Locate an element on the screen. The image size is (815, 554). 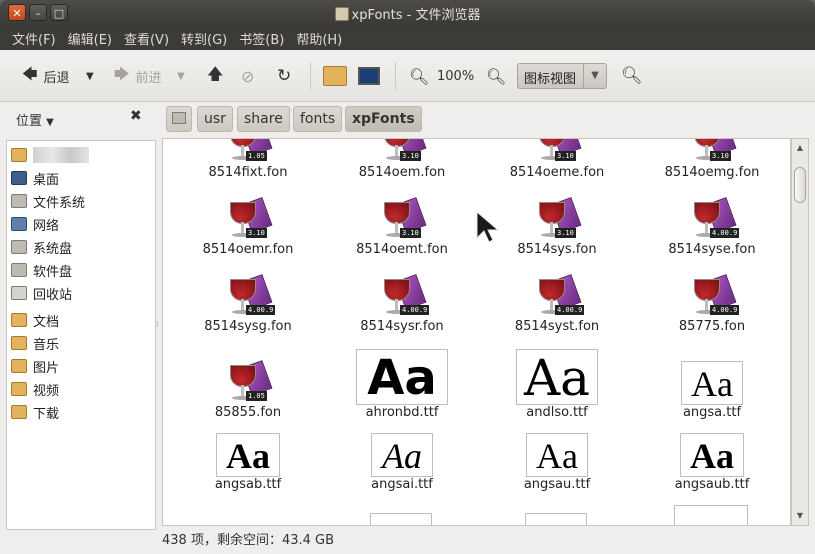
menu-file: 文件(F) is located at coordinates (34, 38).